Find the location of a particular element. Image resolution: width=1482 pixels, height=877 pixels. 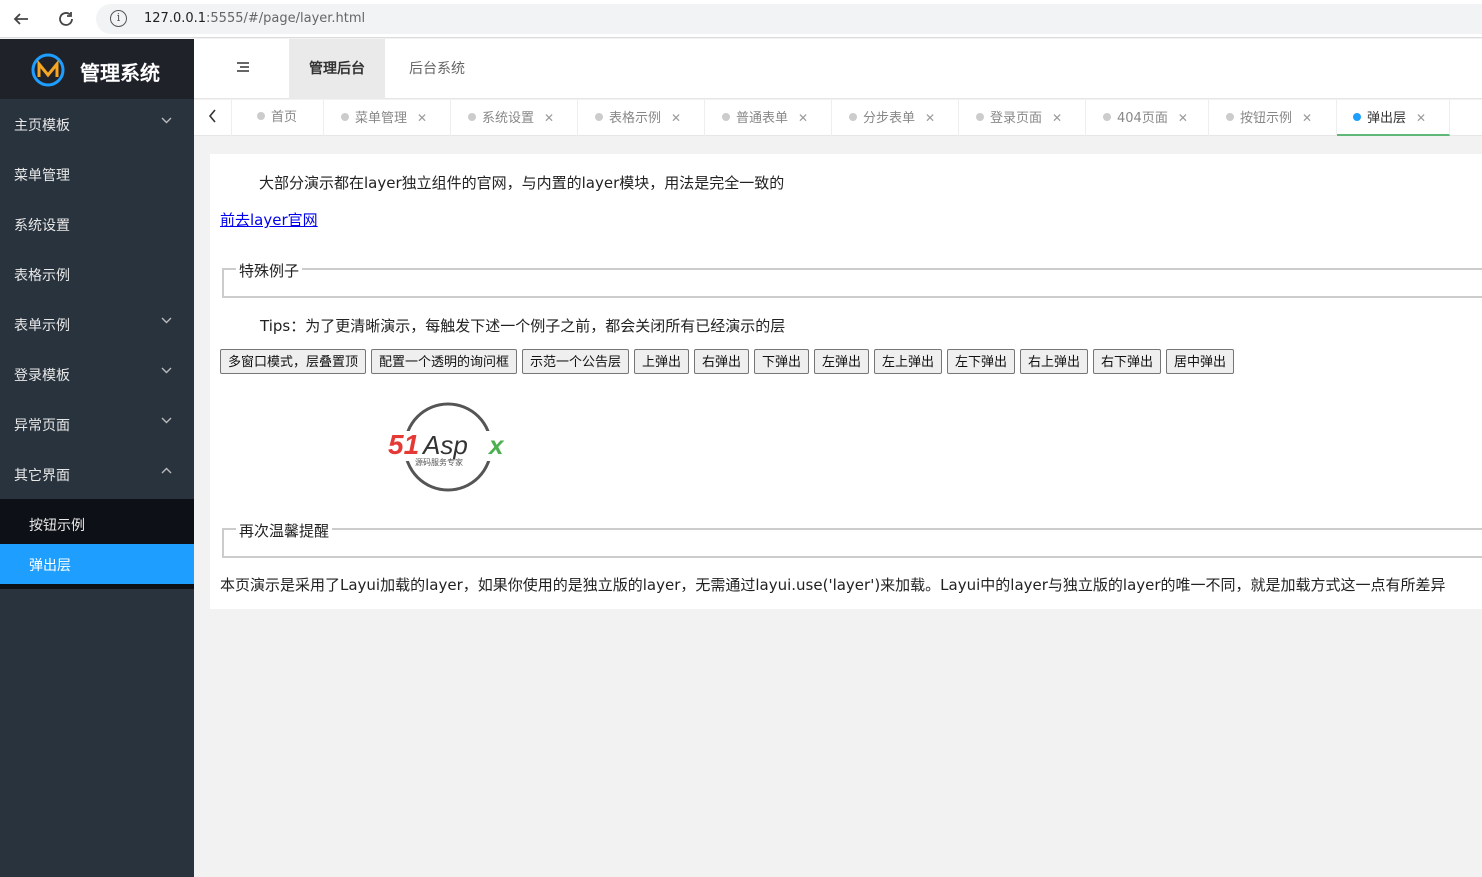

layer-official-link: 前去layer官网 is located at coordinates (269, 219).